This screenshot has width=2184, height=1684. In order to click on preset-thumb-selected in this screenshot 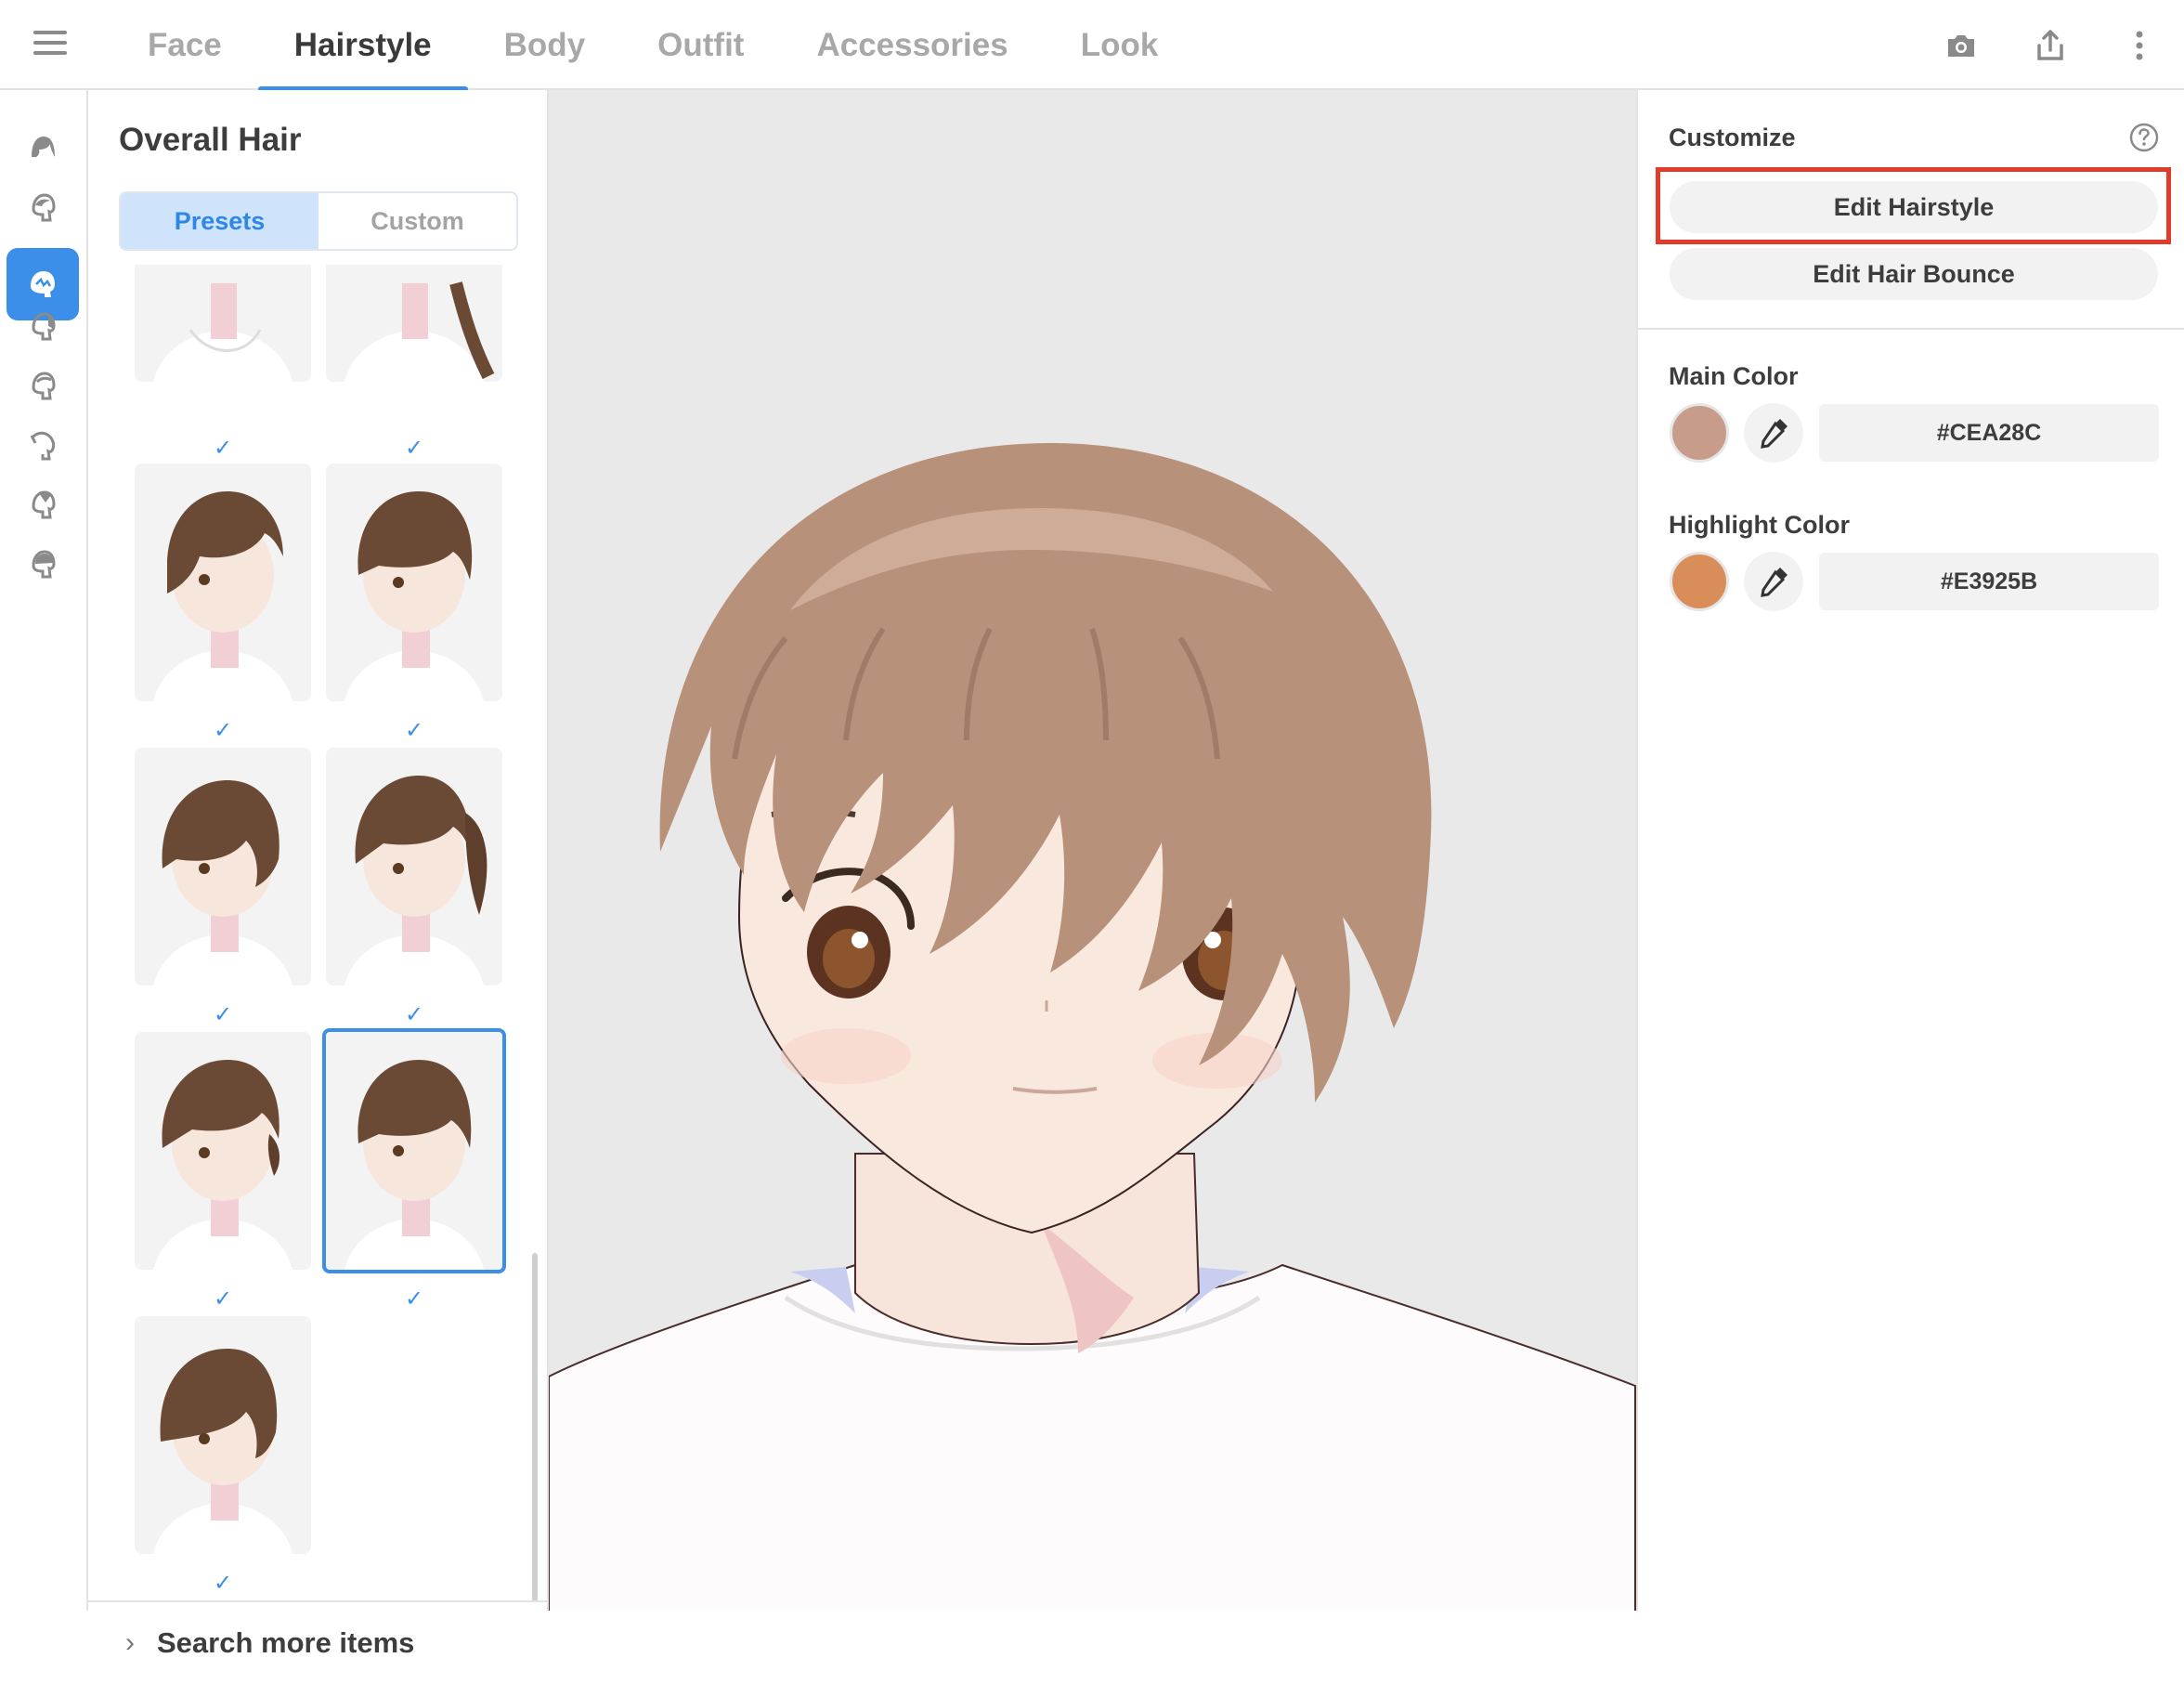, I will do `click(414, 1151)`.